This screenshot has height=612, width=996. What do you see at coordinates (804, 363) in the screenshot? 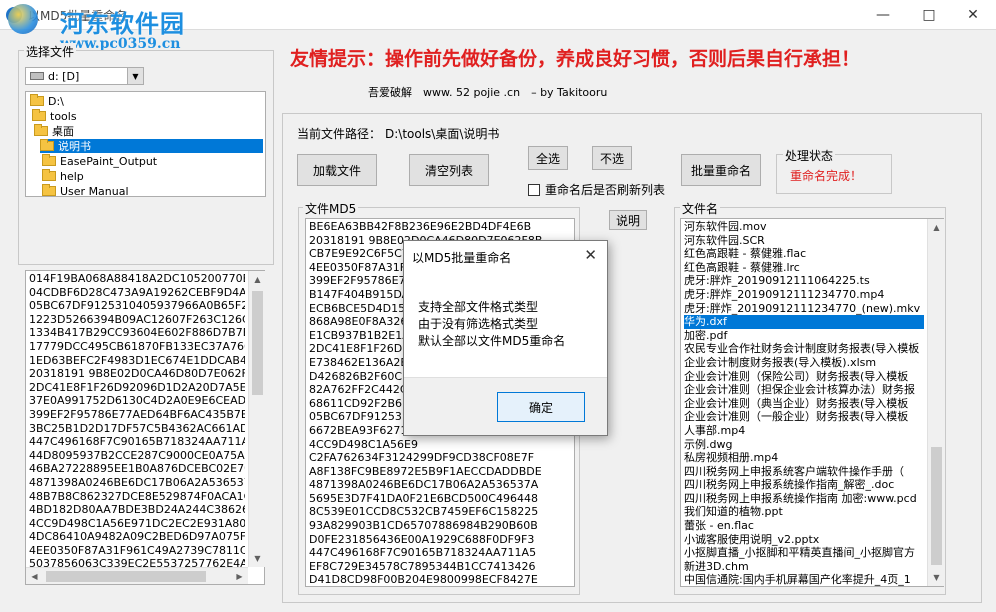
I see `list-item: 企业会计制度财务报表(导入模板).xlsm` at bounding box center [804, 363].